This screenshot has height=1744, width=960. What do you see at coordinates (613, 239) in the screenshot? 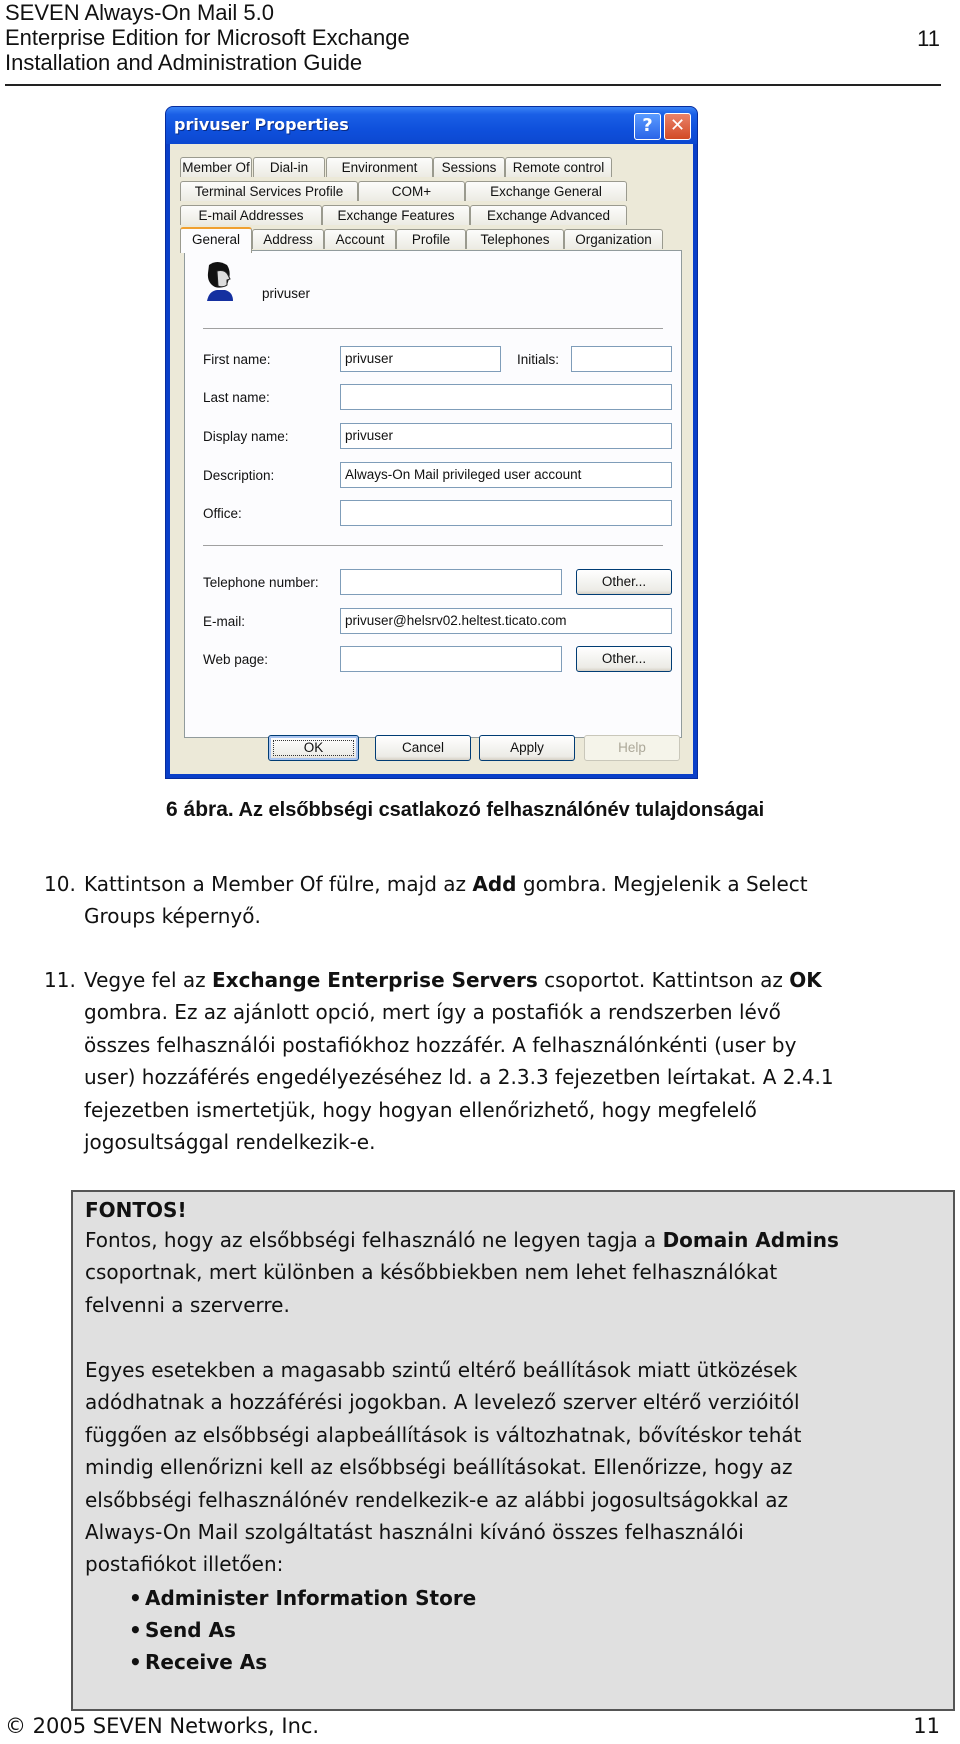
I see `tab-organization: Organization` at bounding box center [613, 239].